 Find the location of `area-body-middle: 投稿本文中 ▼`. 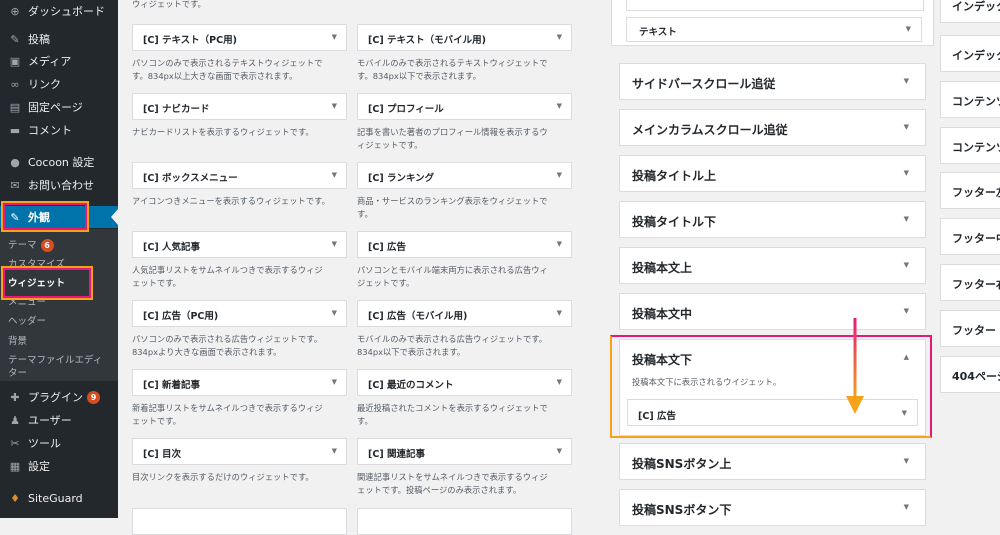

area-body-middle: 投稿本文中 ▼ is located at coordinates (772, 311).